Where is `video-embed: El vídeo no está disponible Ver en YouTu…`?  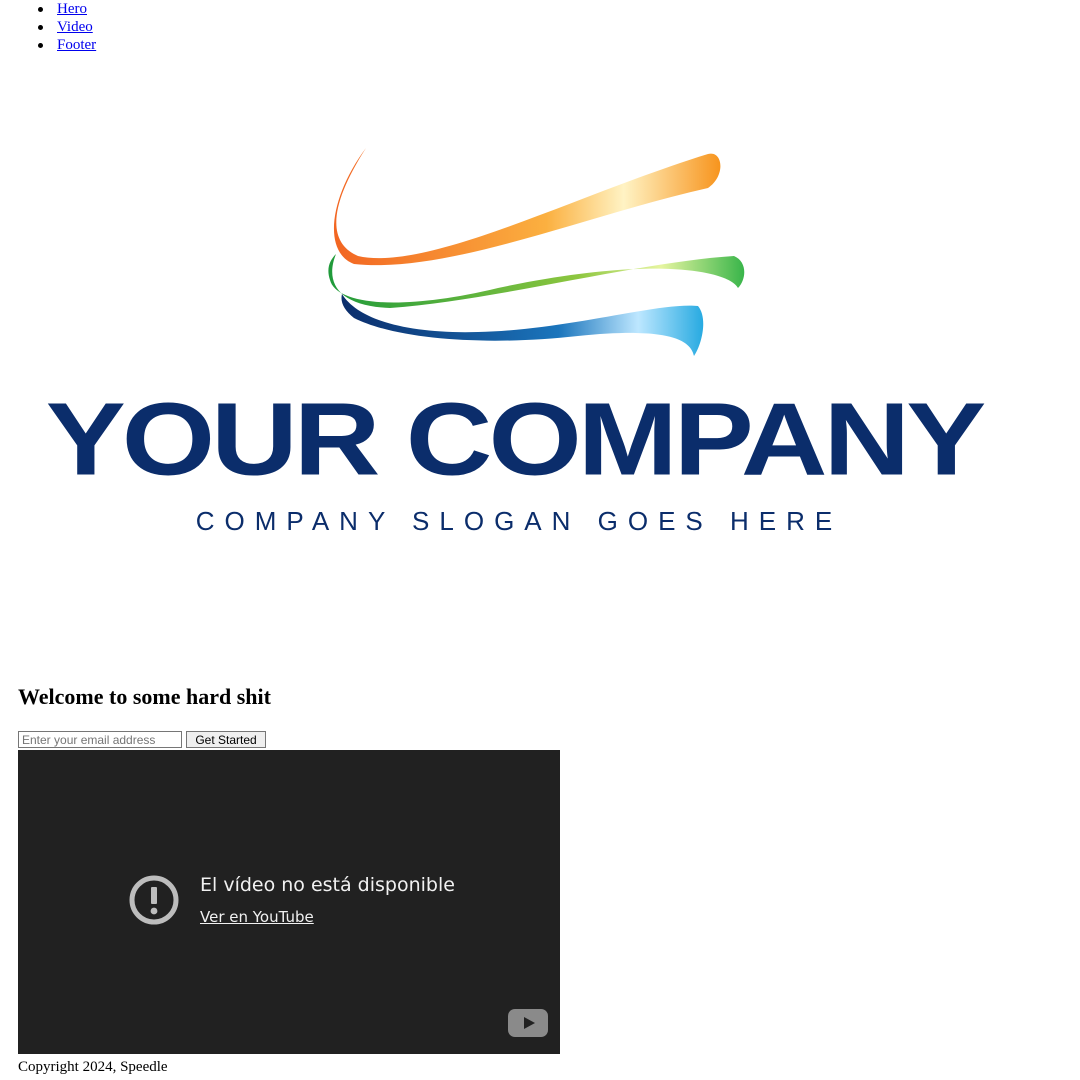
video-embed: El vídeo no está disponible Ver en YouTu… is located at coordinates (289, 902).